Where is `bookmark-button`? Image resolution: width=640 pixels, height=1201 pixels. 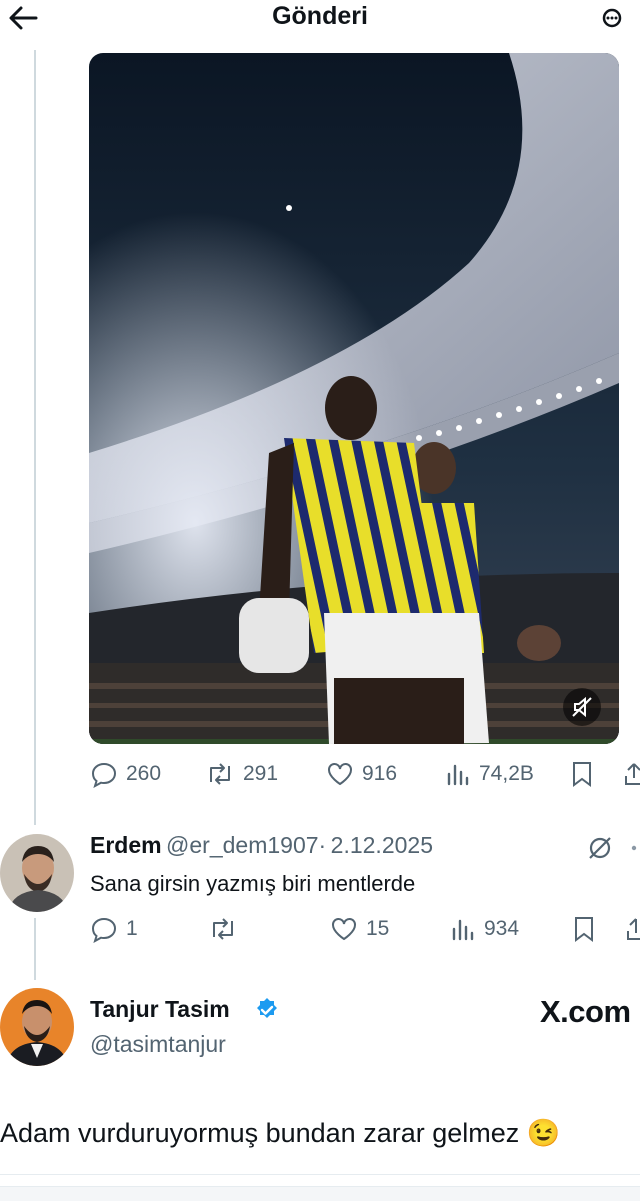
bookmark-button is located at coordinates (582, 776).